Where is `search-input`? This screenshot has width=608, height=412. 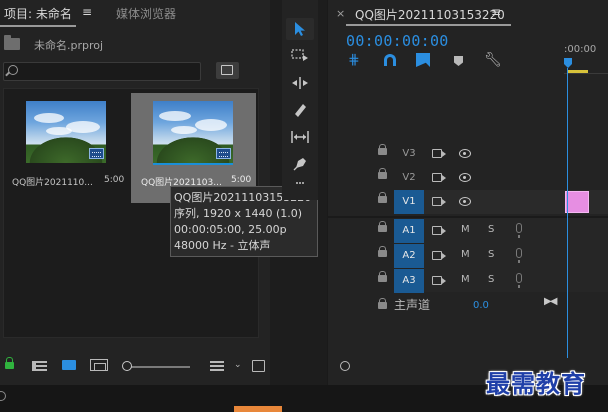 search-input is located at coordinates (102, 71).